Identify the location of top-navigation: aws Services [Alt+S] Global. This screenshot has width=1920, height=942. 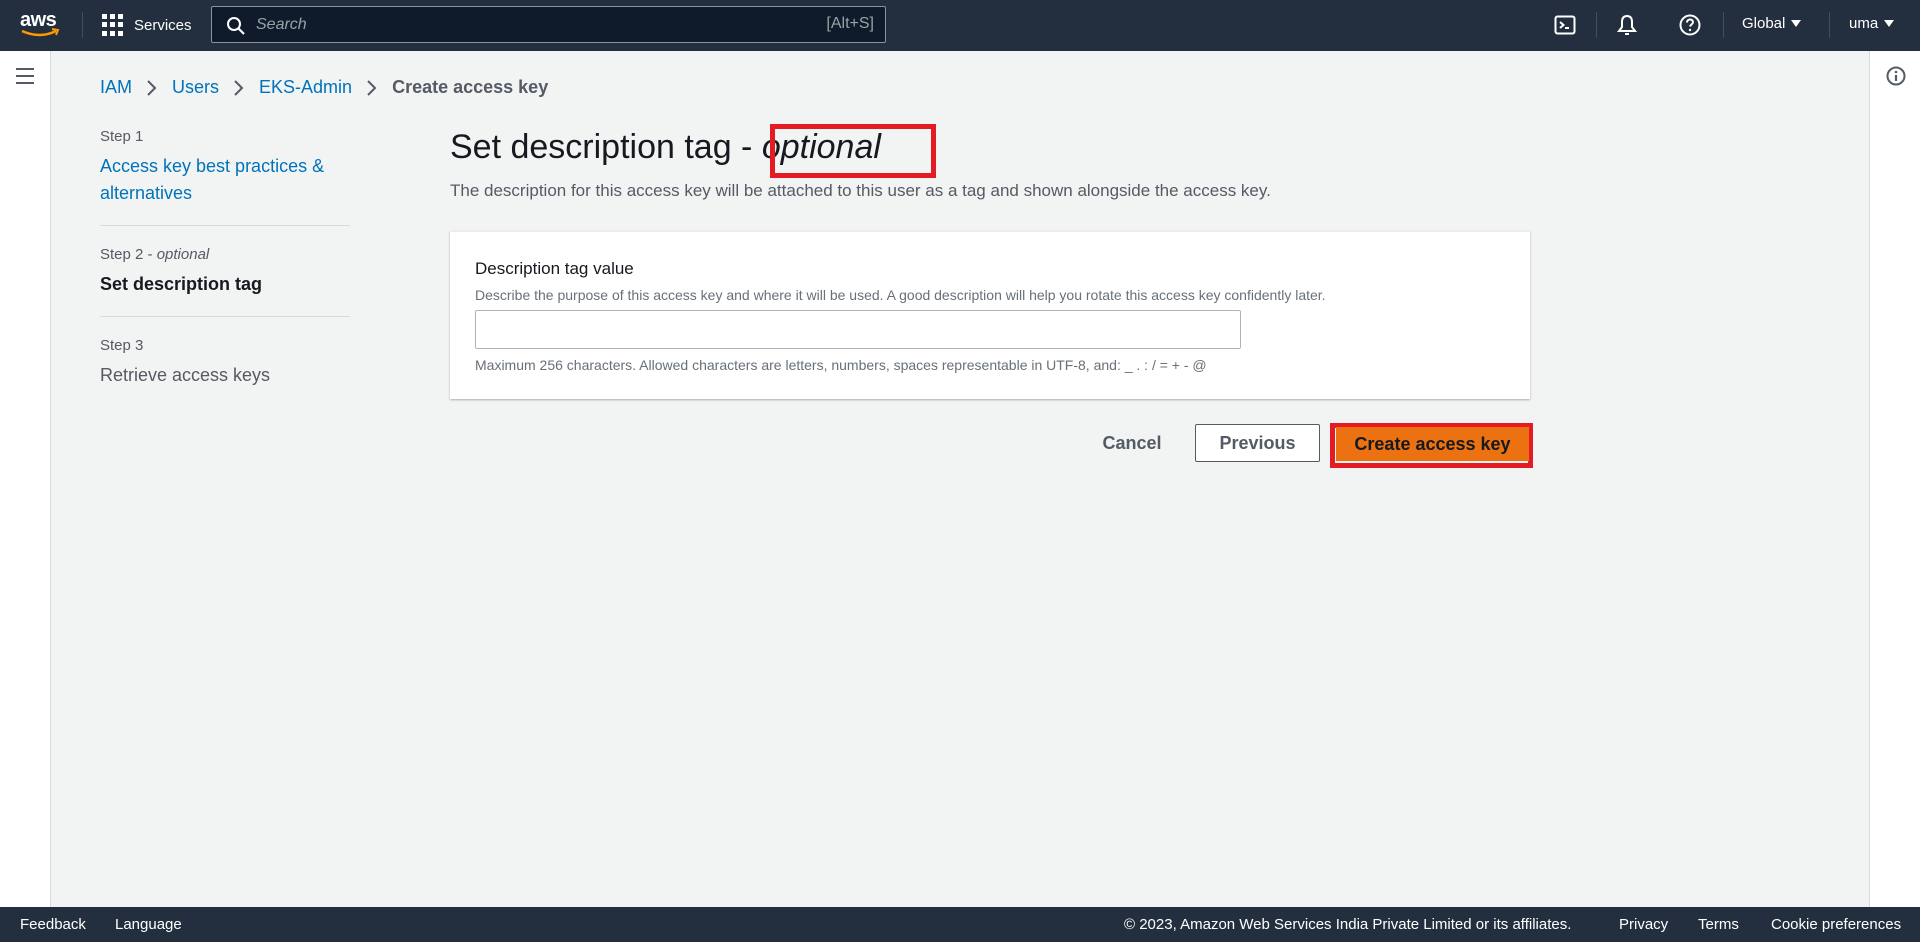
(960, 25).